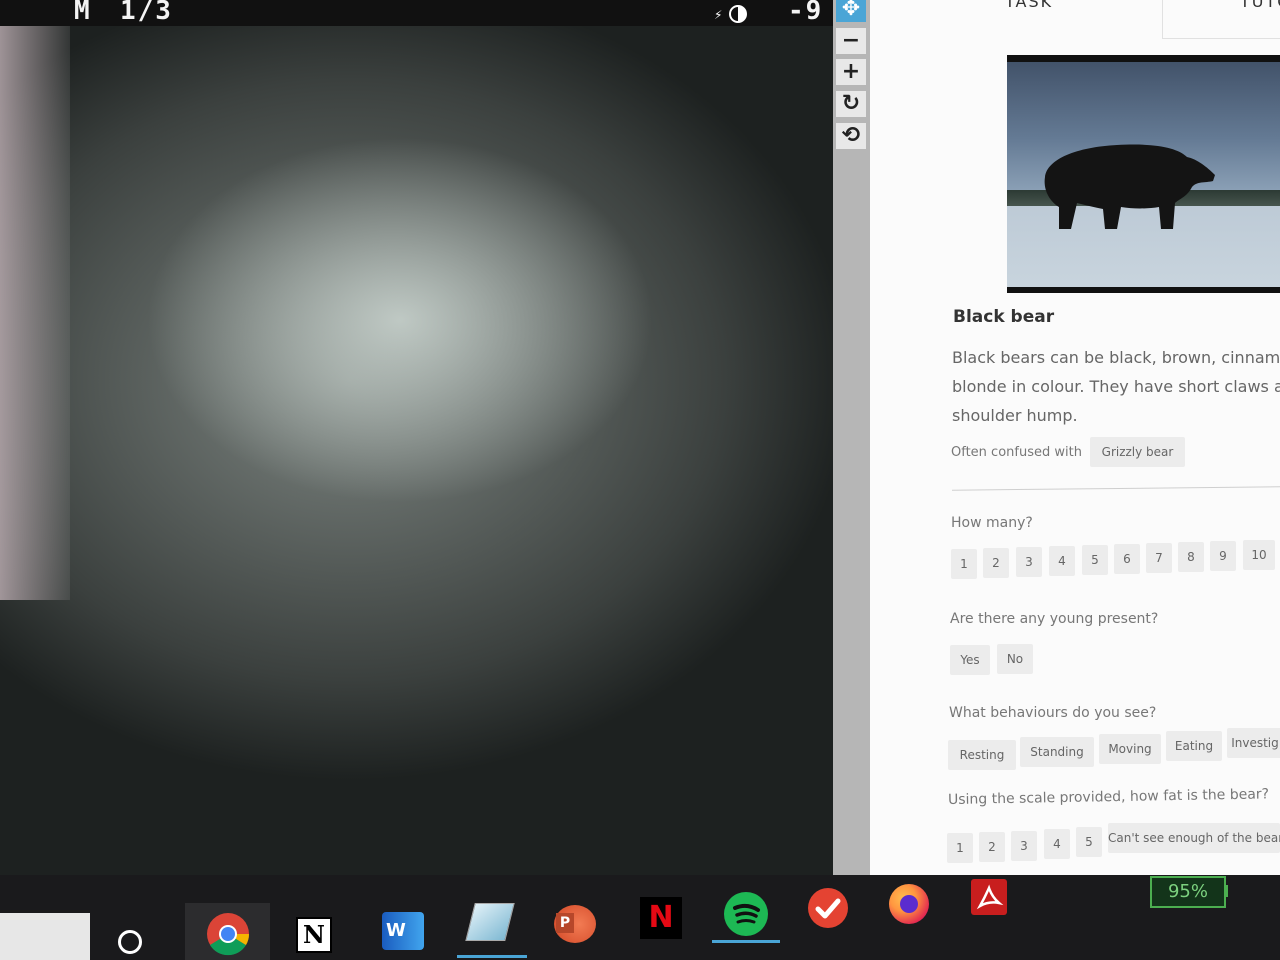 This screenshot has height=960, width=1280. Describe the element at coordinates (35, 310) in the screenshot. I see `image-glare` at that location.